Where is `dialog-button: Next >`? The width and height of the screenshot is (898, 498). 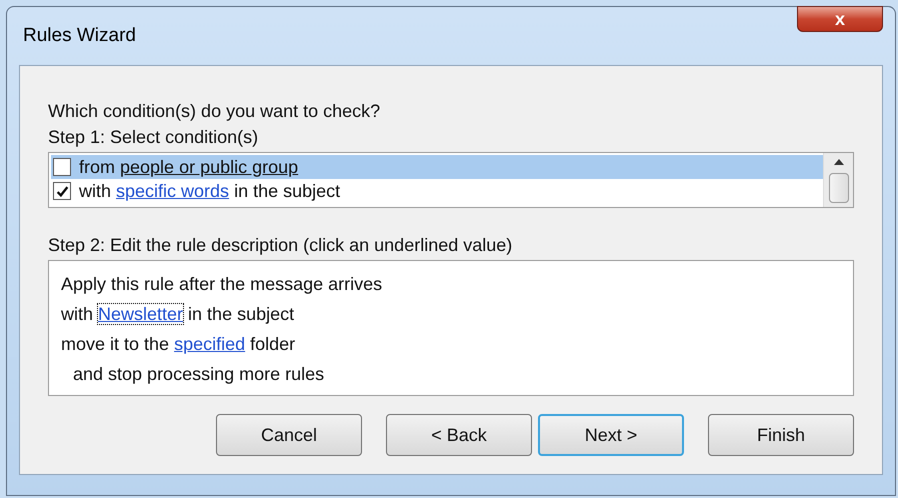
dialog-button: Next > is located at coordinates (611, 435).